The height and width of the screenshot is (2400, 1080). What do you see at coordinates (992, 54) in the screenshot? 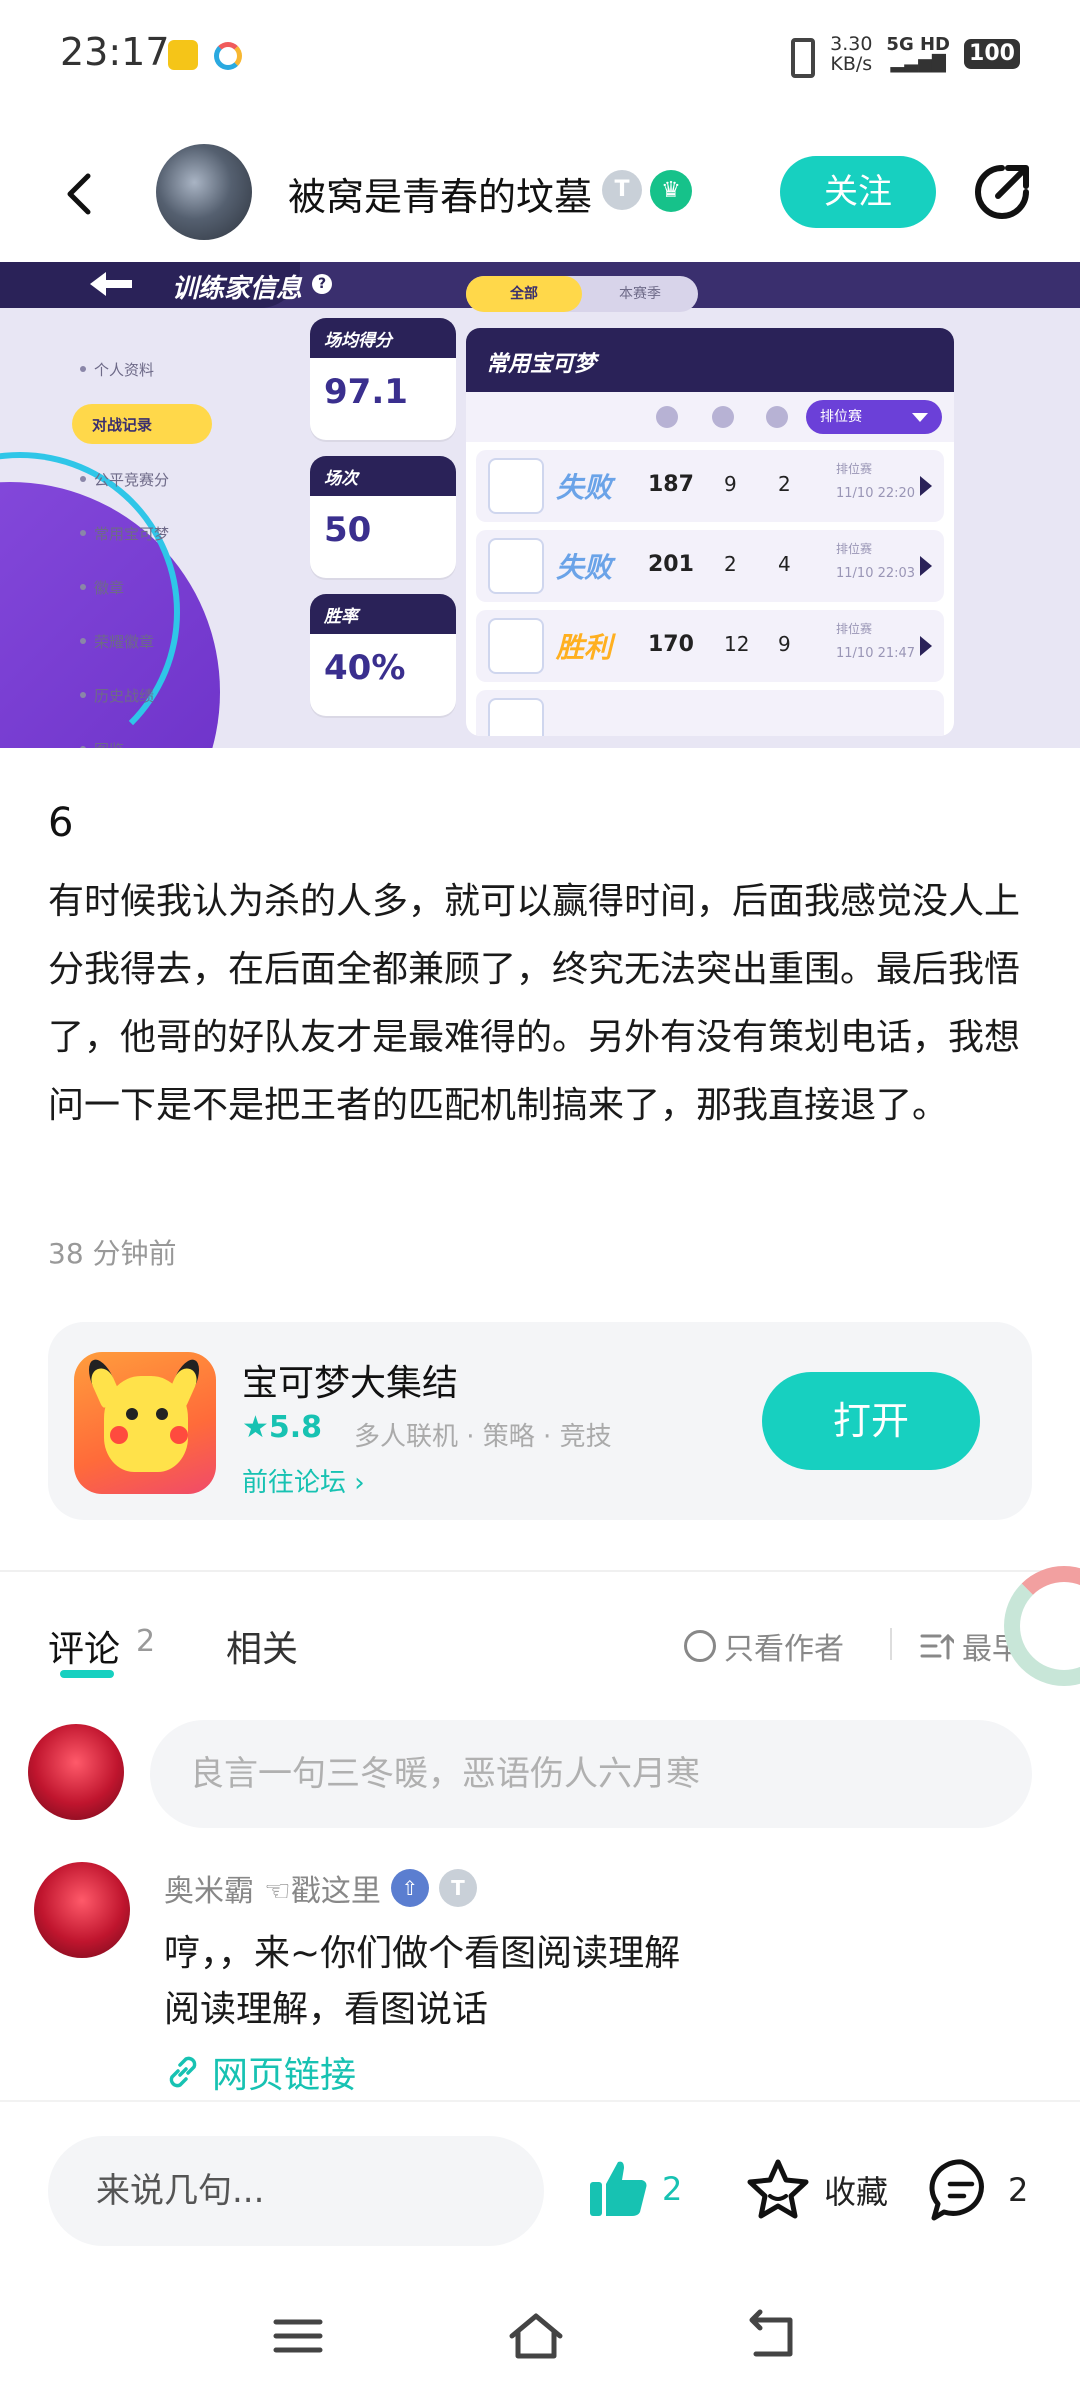
I see `battery-icon: 100` at bounding box center [992, 54].